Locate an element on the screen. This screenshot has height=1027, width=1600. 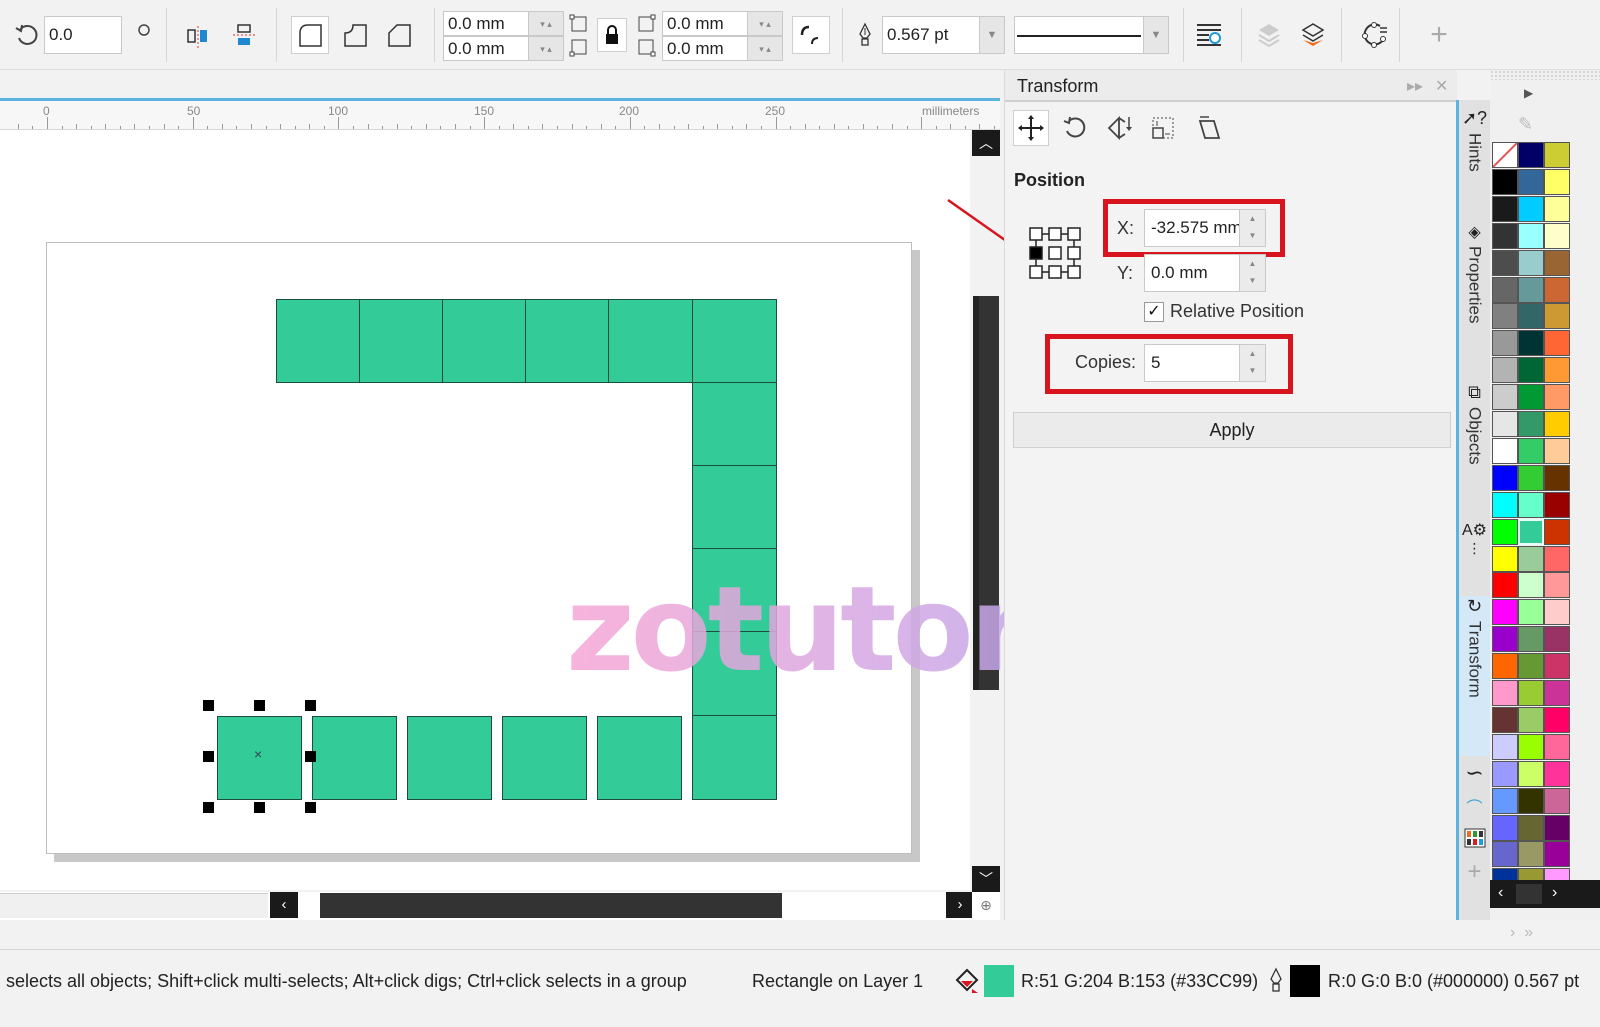
outline-width-dropdown: ▼ is located at coordinates (992, 35).